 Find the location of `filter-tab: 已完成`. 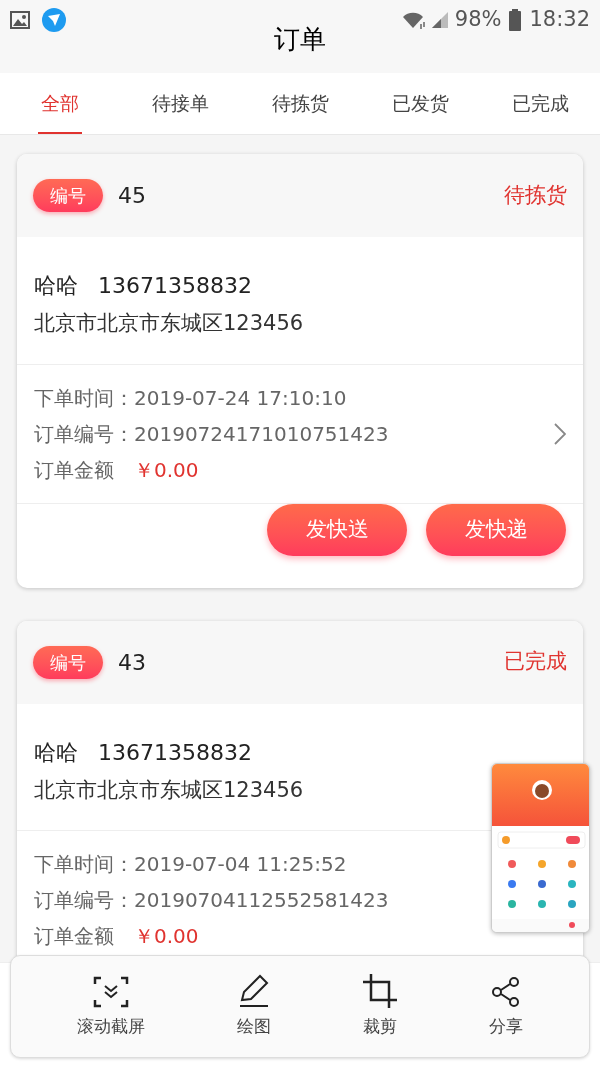

filter-tab: 已完成 is located at coordinates (540, 103).